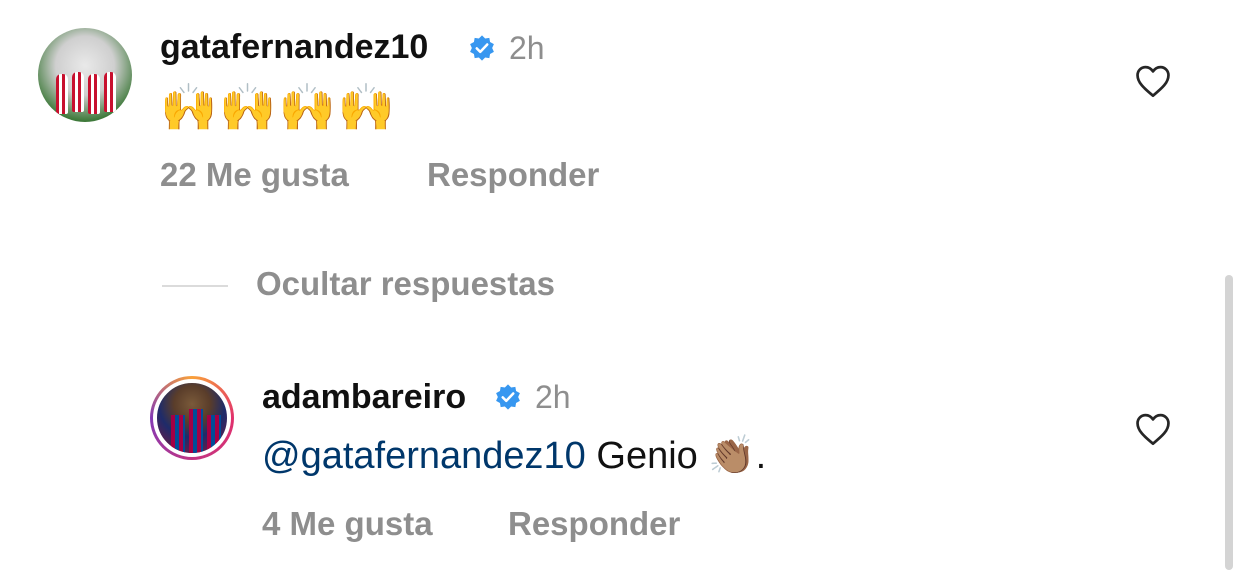  I want to click on scrollbar, so click(1229, 422).